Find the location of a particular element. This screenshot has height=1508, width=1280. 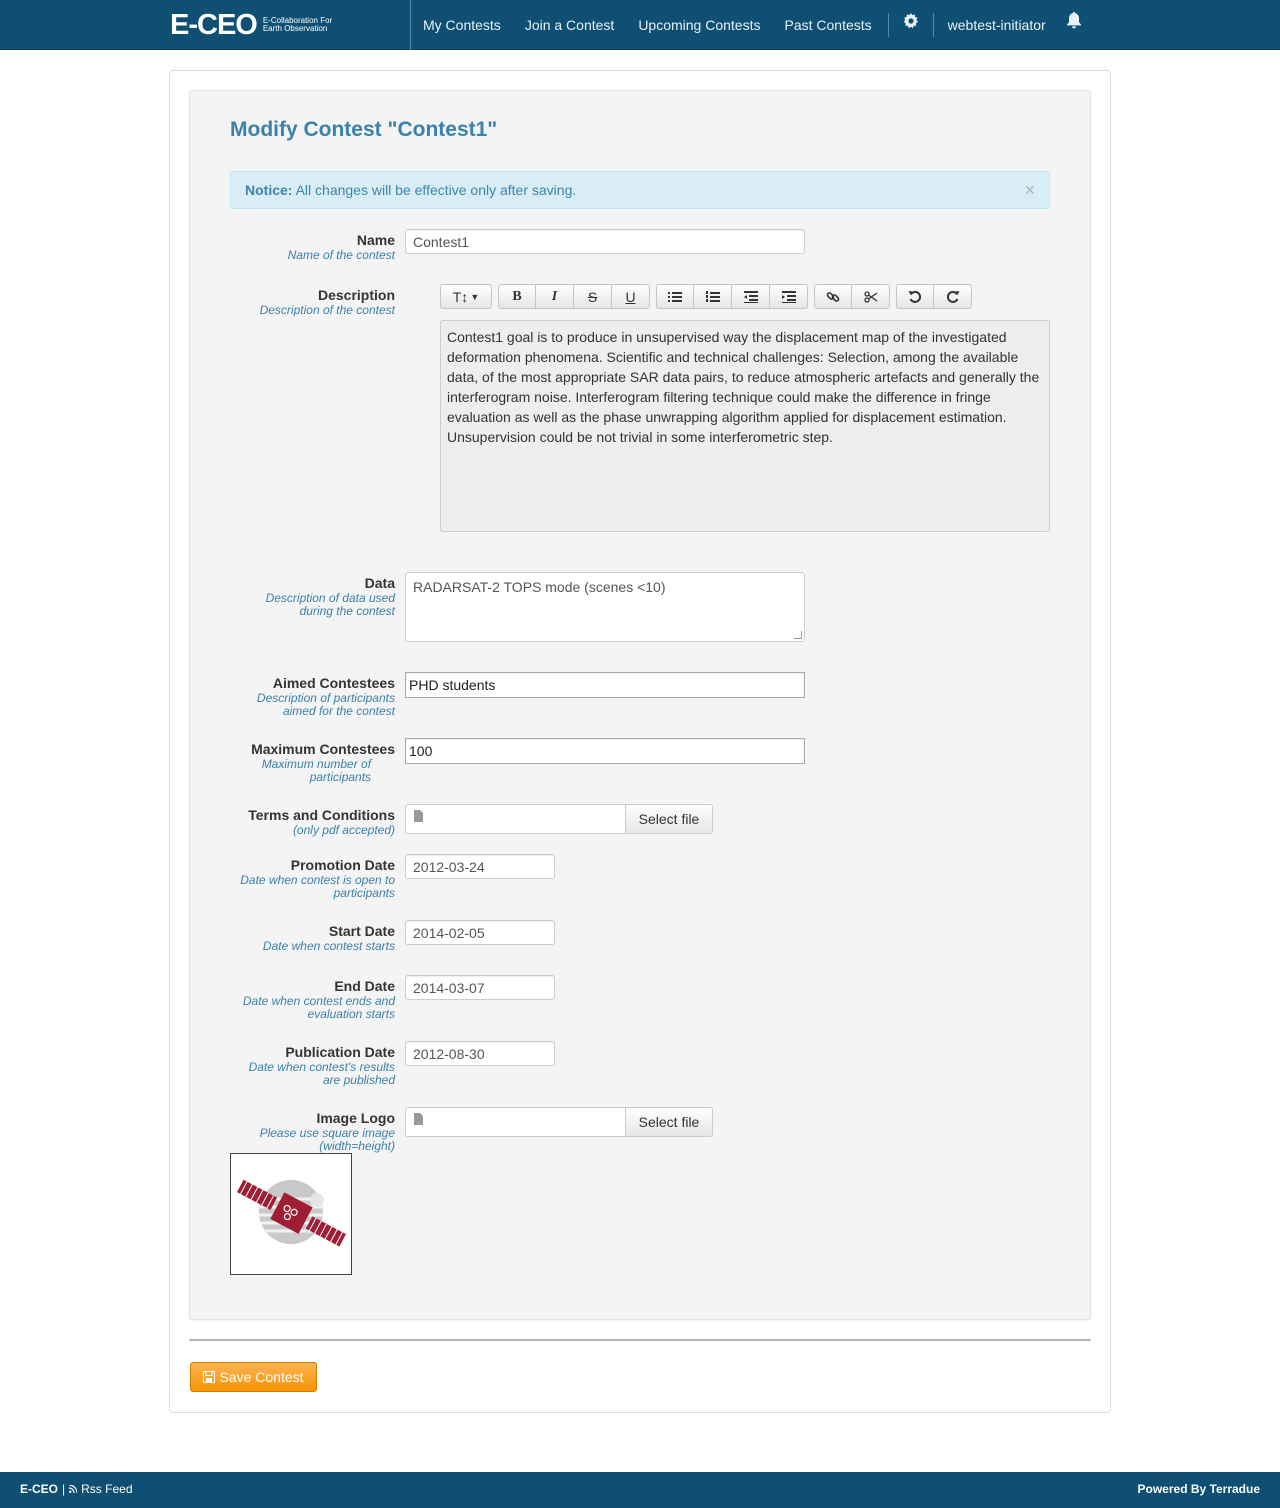

name-label-block: Name Name of the contest is located at coordinates (341, 246).